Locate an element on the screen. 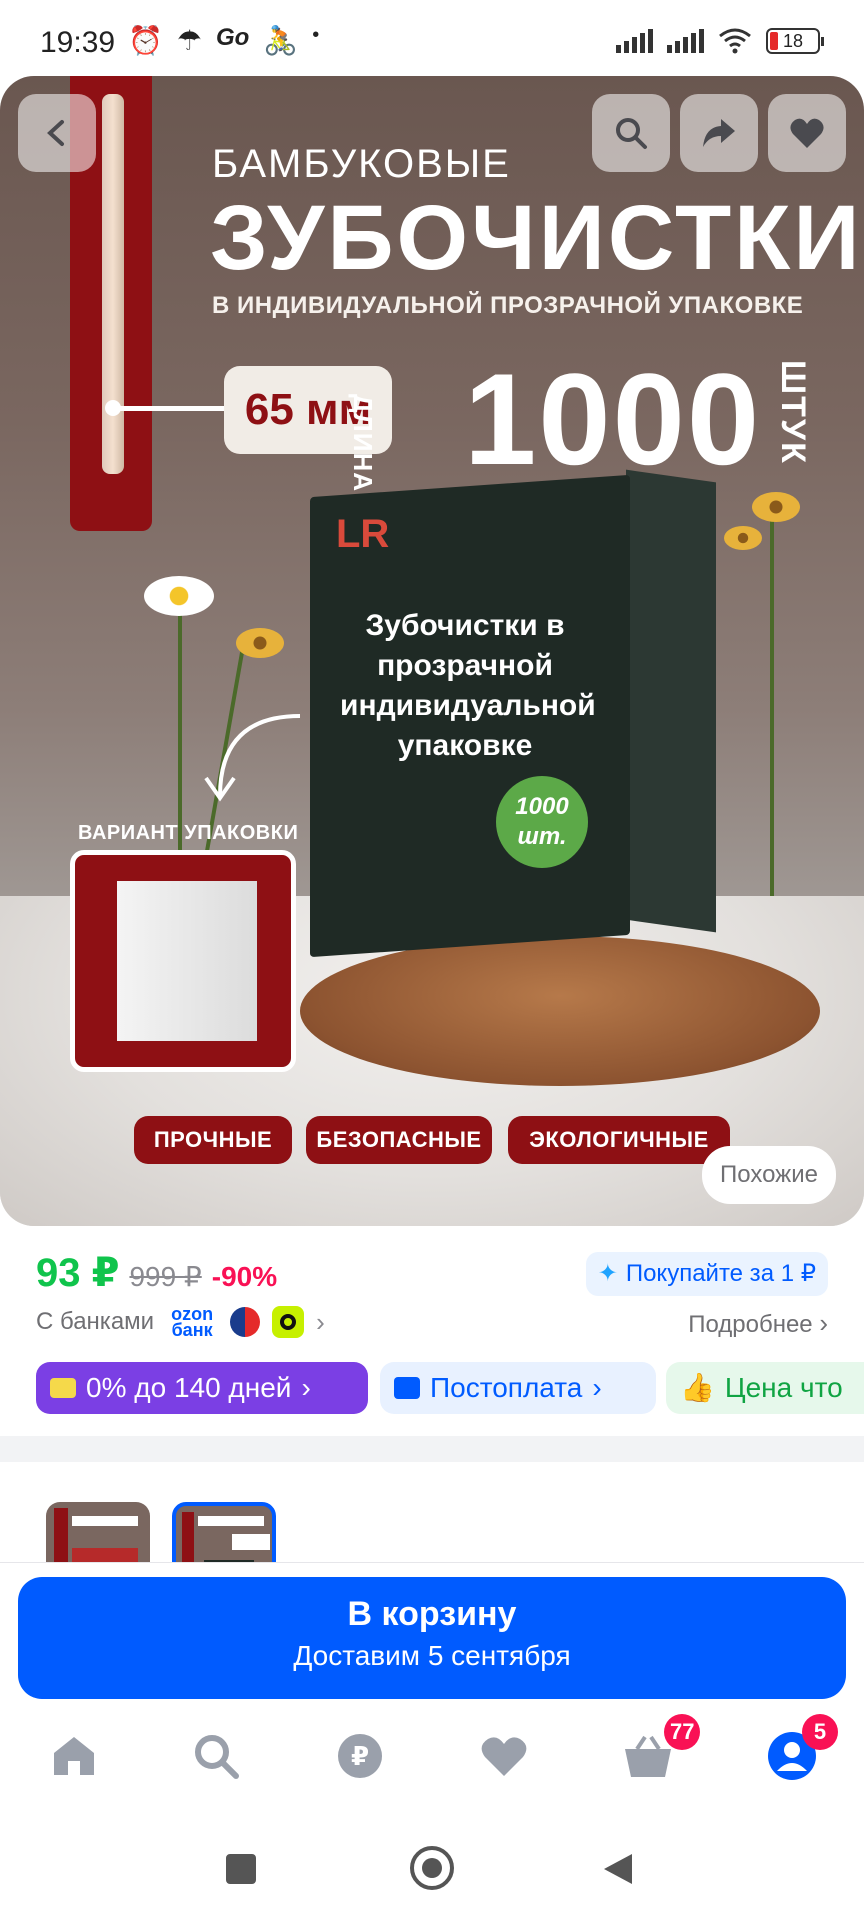 The width and height of the screenshot is (864, 1920). count-value: 1000 is located at coordinates (613, 419).